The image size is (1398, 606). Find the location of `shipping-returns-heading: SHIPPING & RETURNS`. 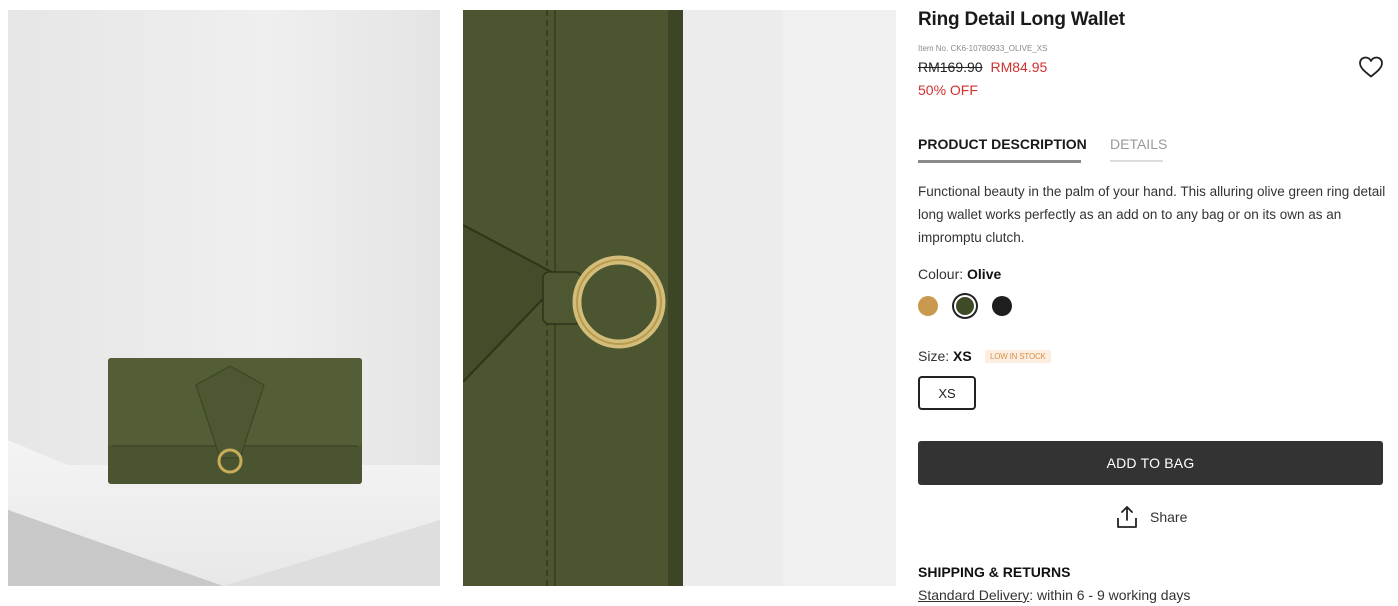

shipping-returns-heading: SHIPPING & RETURNS is located at coordinates (994, 572).